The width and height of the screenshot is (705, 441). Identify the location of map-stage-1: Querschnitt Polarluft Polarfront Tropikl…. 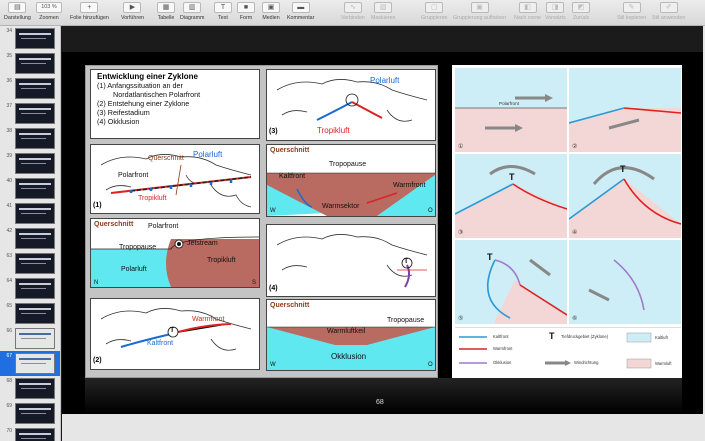
(175, 179).